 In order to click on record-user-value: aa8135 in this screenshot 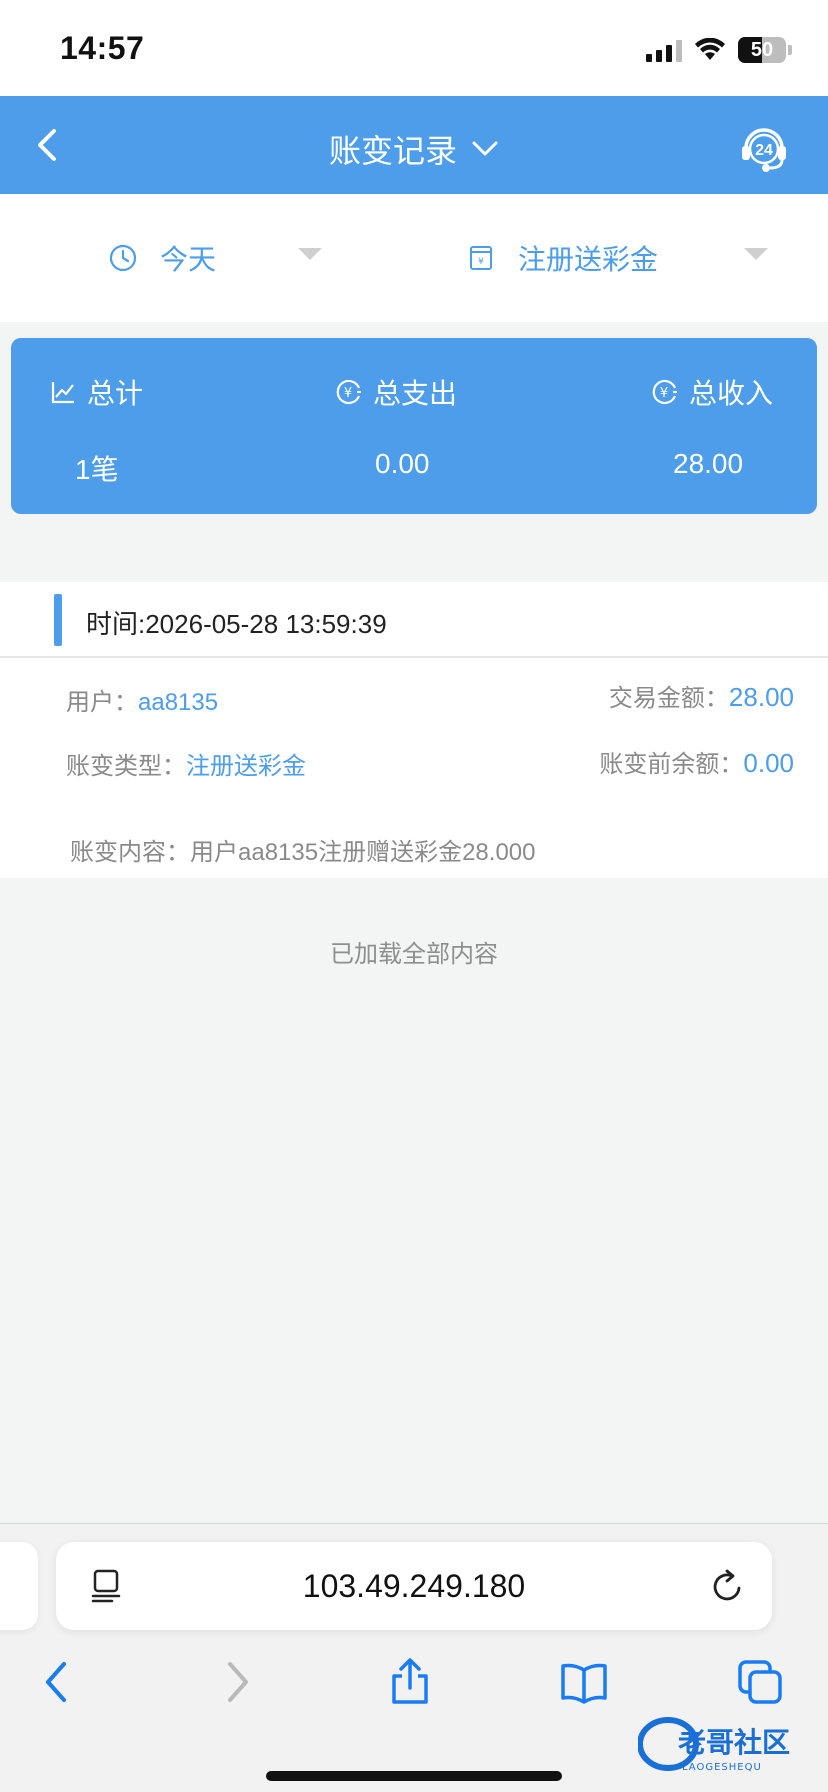, I will do `click(178, 702)`.